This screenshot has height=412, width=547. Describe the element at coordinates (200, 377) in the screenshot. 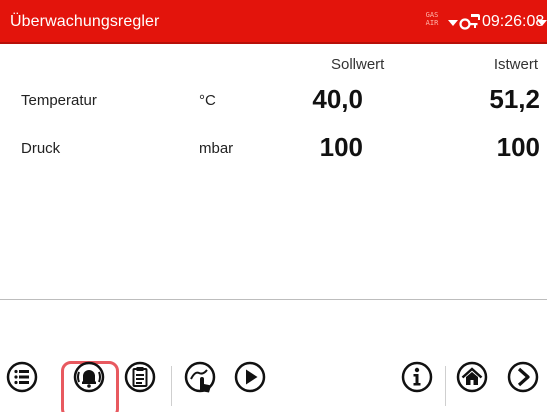

I see `touch-icon` at that location.